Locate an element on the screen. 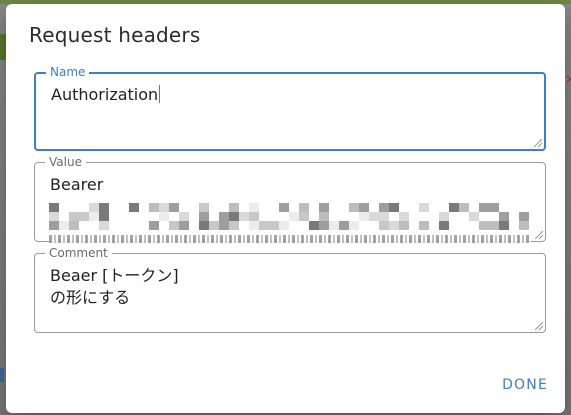 The height and width of the screenshot is (415, 571). value-field-value: Bearer is located at coordinates (77, 184).